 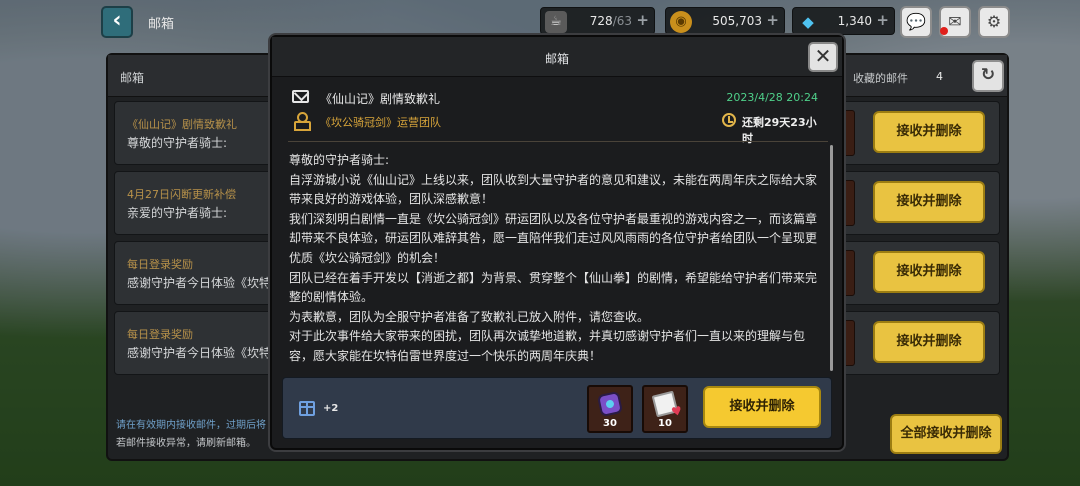 I want to click on gift-icon, so click(x=307, y=408).